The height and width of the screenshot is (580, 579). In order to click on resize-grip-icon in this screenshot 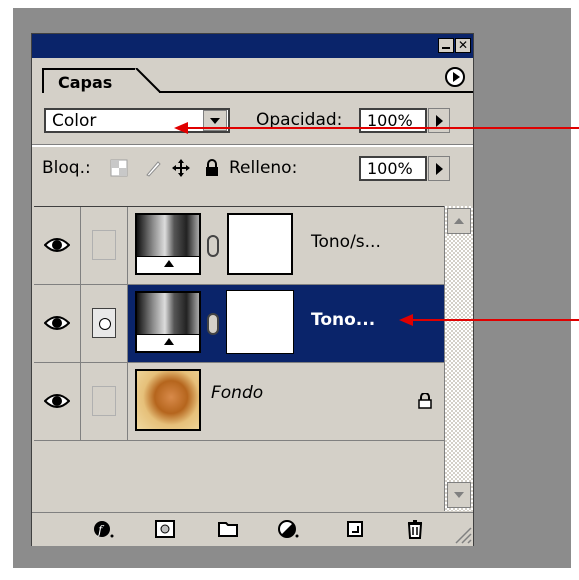, I will do `click(460, 528)`.